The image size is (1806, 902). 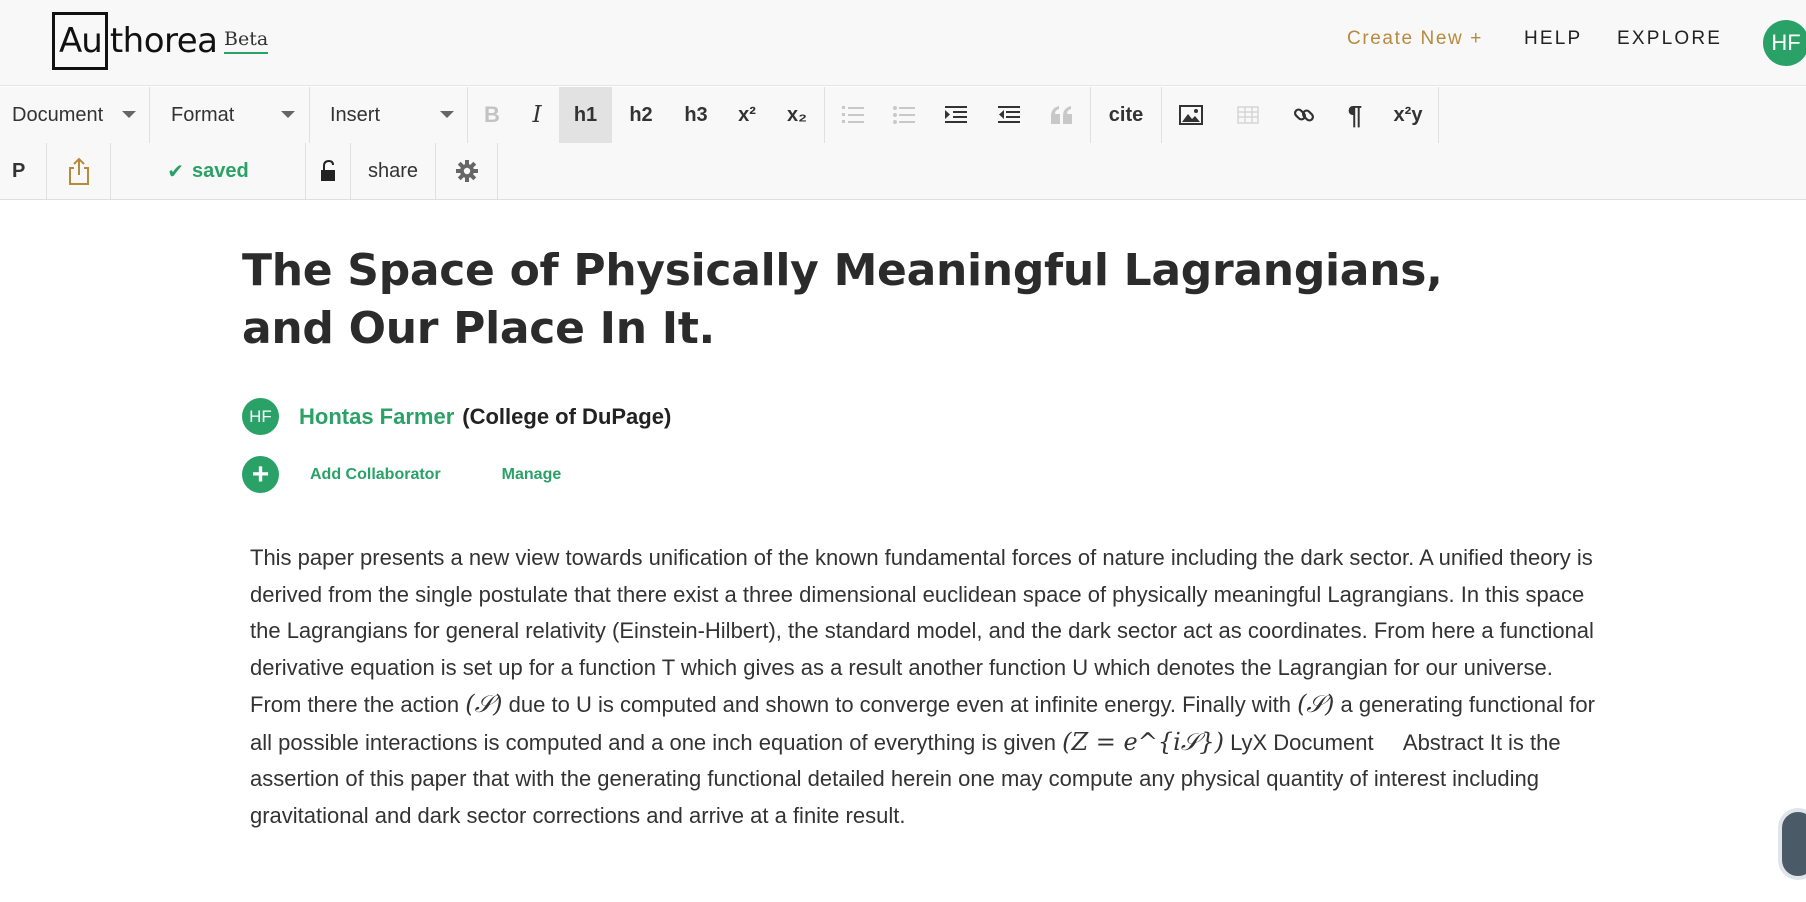 What do you see at coordinates (1355, 115) in the screenshot?
I see `pilcrow-button: ¶` at bounding box center [1355, 115].